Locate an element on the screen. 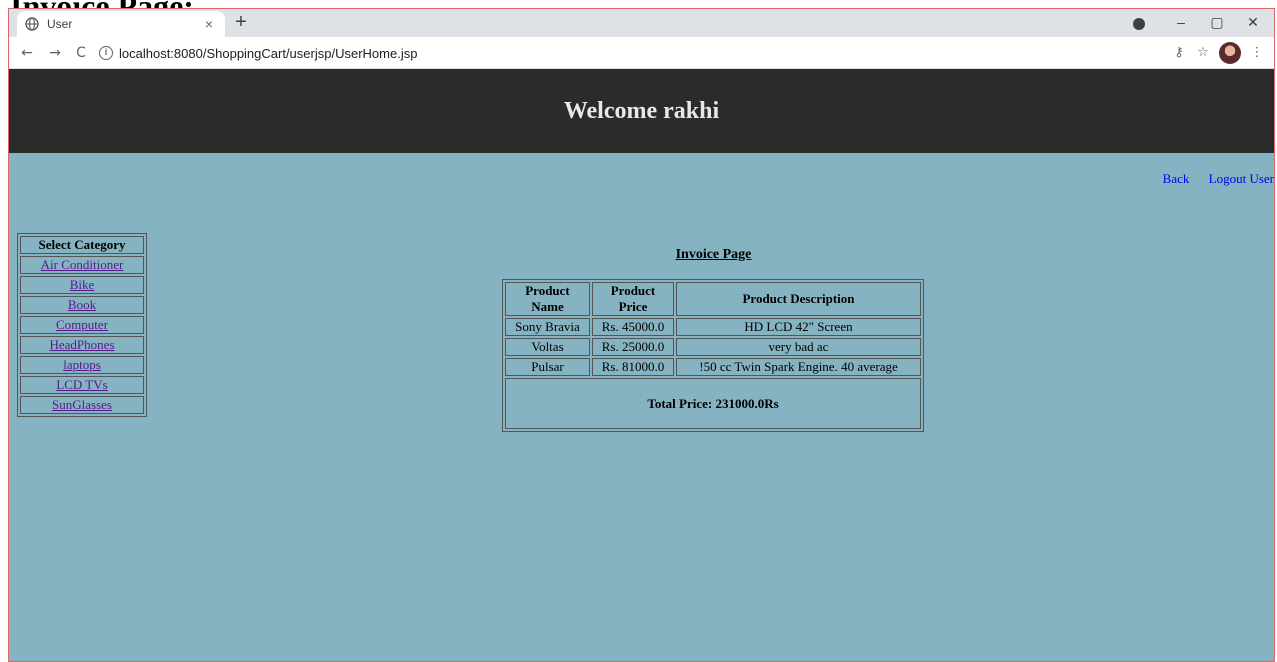 The image size is (1277, 662). invoice-title: Invoice Page is located at coordinates (713, 254).